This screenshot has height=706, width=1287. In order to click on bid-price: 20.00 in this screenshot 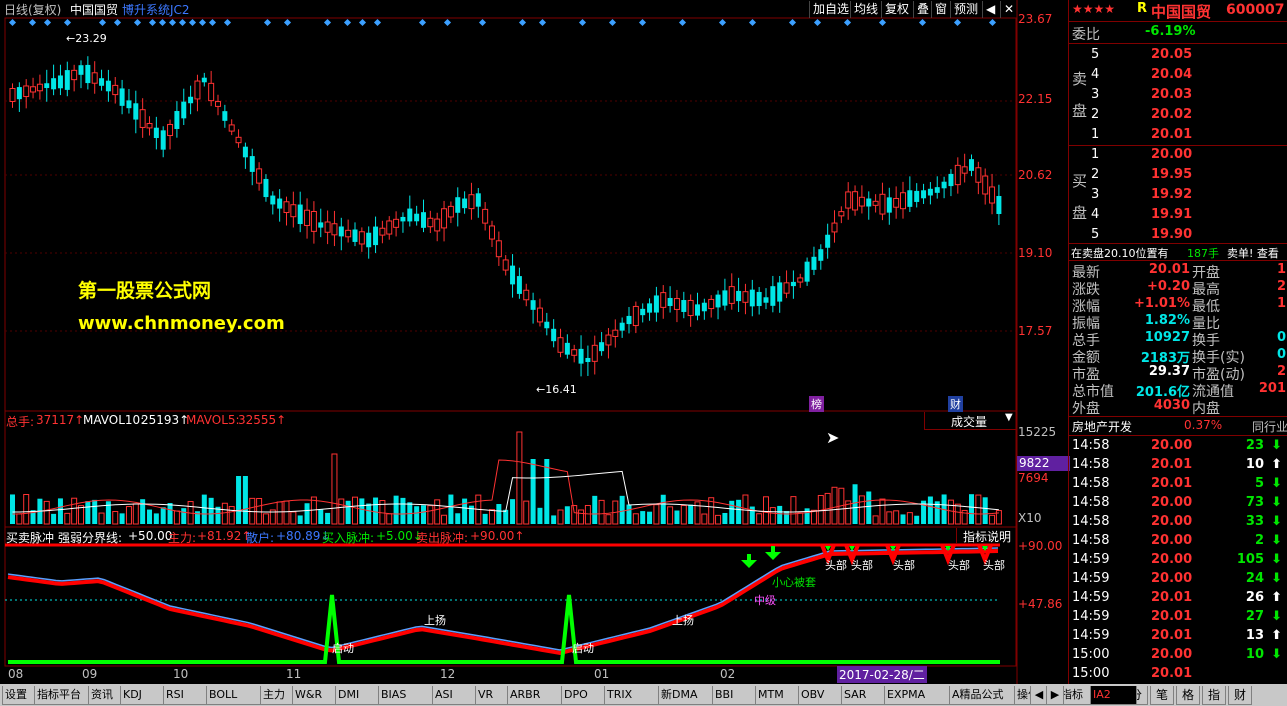, I will do `click(1171, 154)`.